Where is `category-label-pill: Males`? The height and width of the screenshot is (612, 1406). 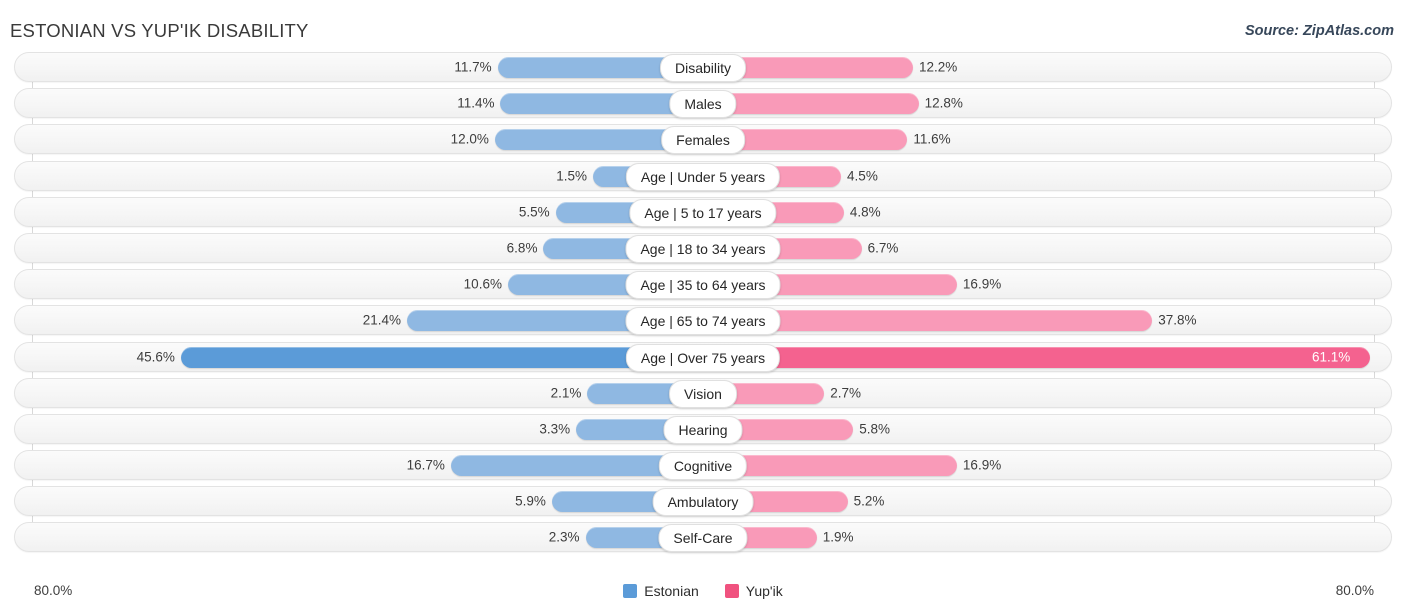
category-label-pill: Males is located at coordinates (703, 104).